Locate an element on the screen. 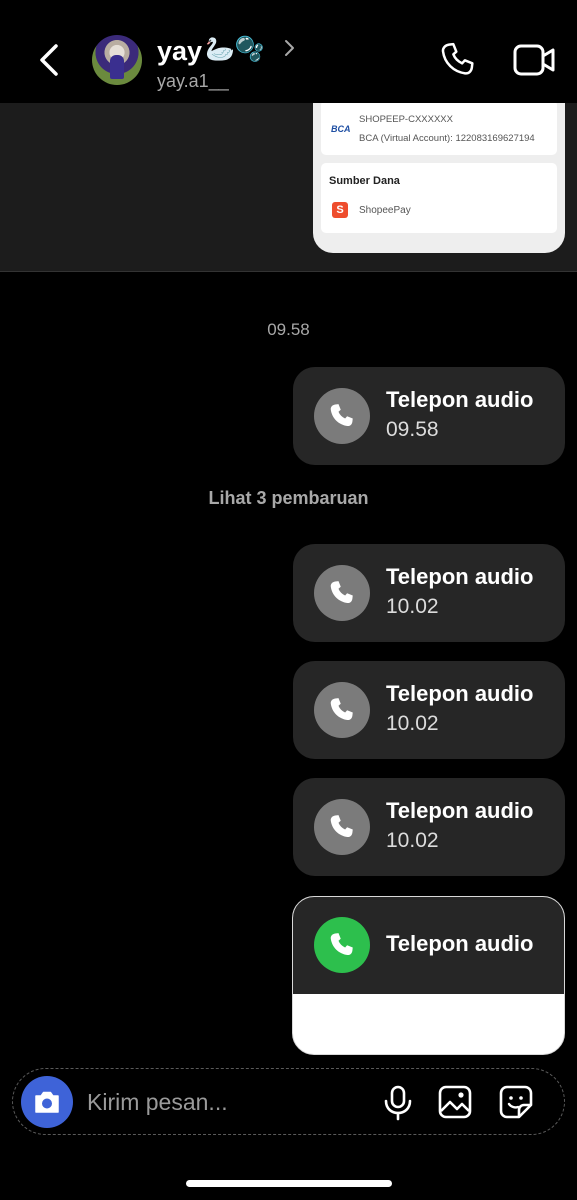  active-call-header: Telepon audio is located at coordinates (428, 945).